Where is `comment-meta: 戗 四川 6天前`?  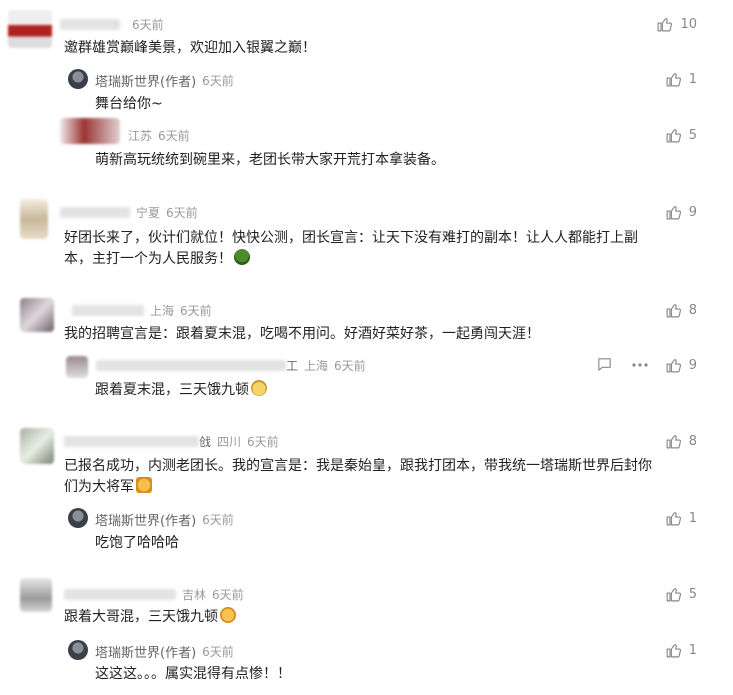
comment-meta: 戗 四川 6天前 is located at coordinates (171, 441).